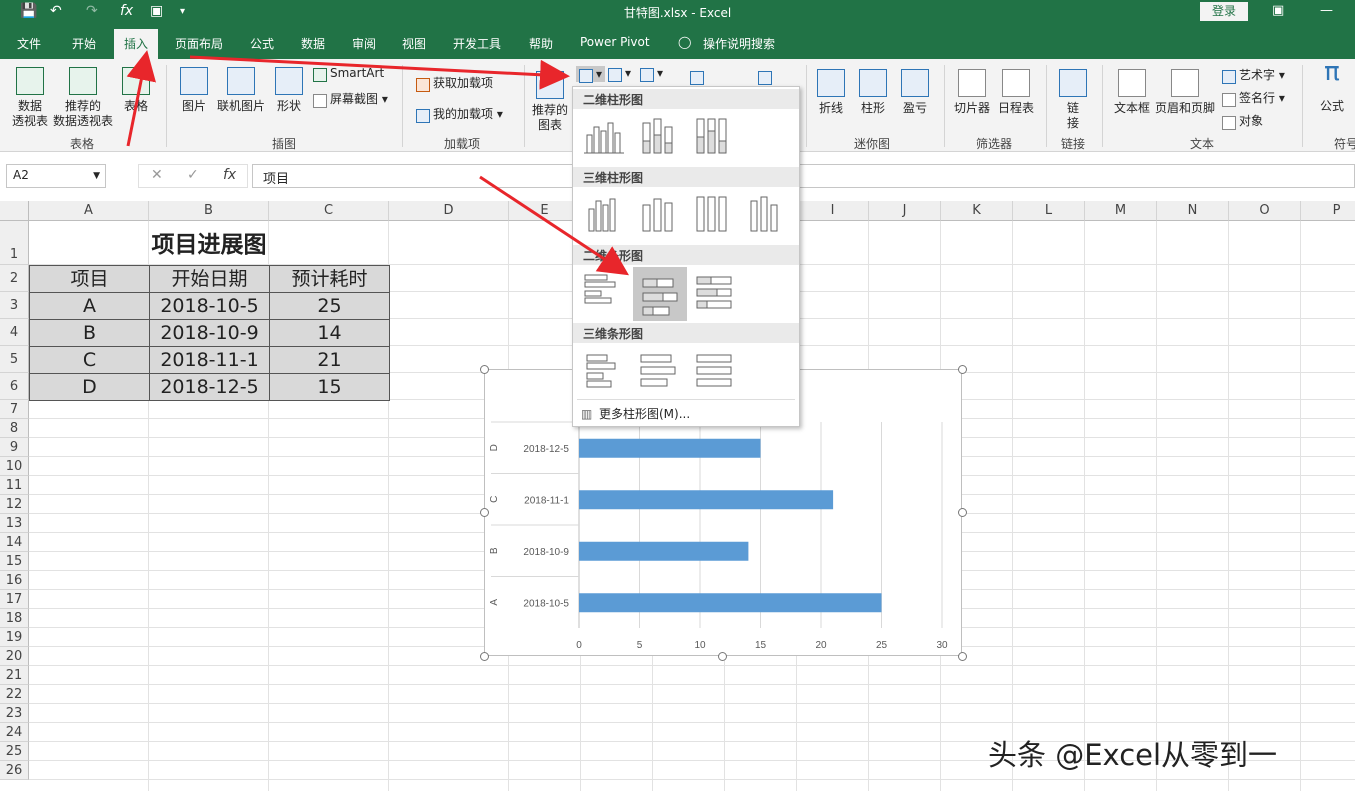 Image resolution: width=1355 pixels, height=791 pixels. Describe the element at coordinates (712, 136) in the screenshot. I see `percent-stacked-column-icon` at that location.